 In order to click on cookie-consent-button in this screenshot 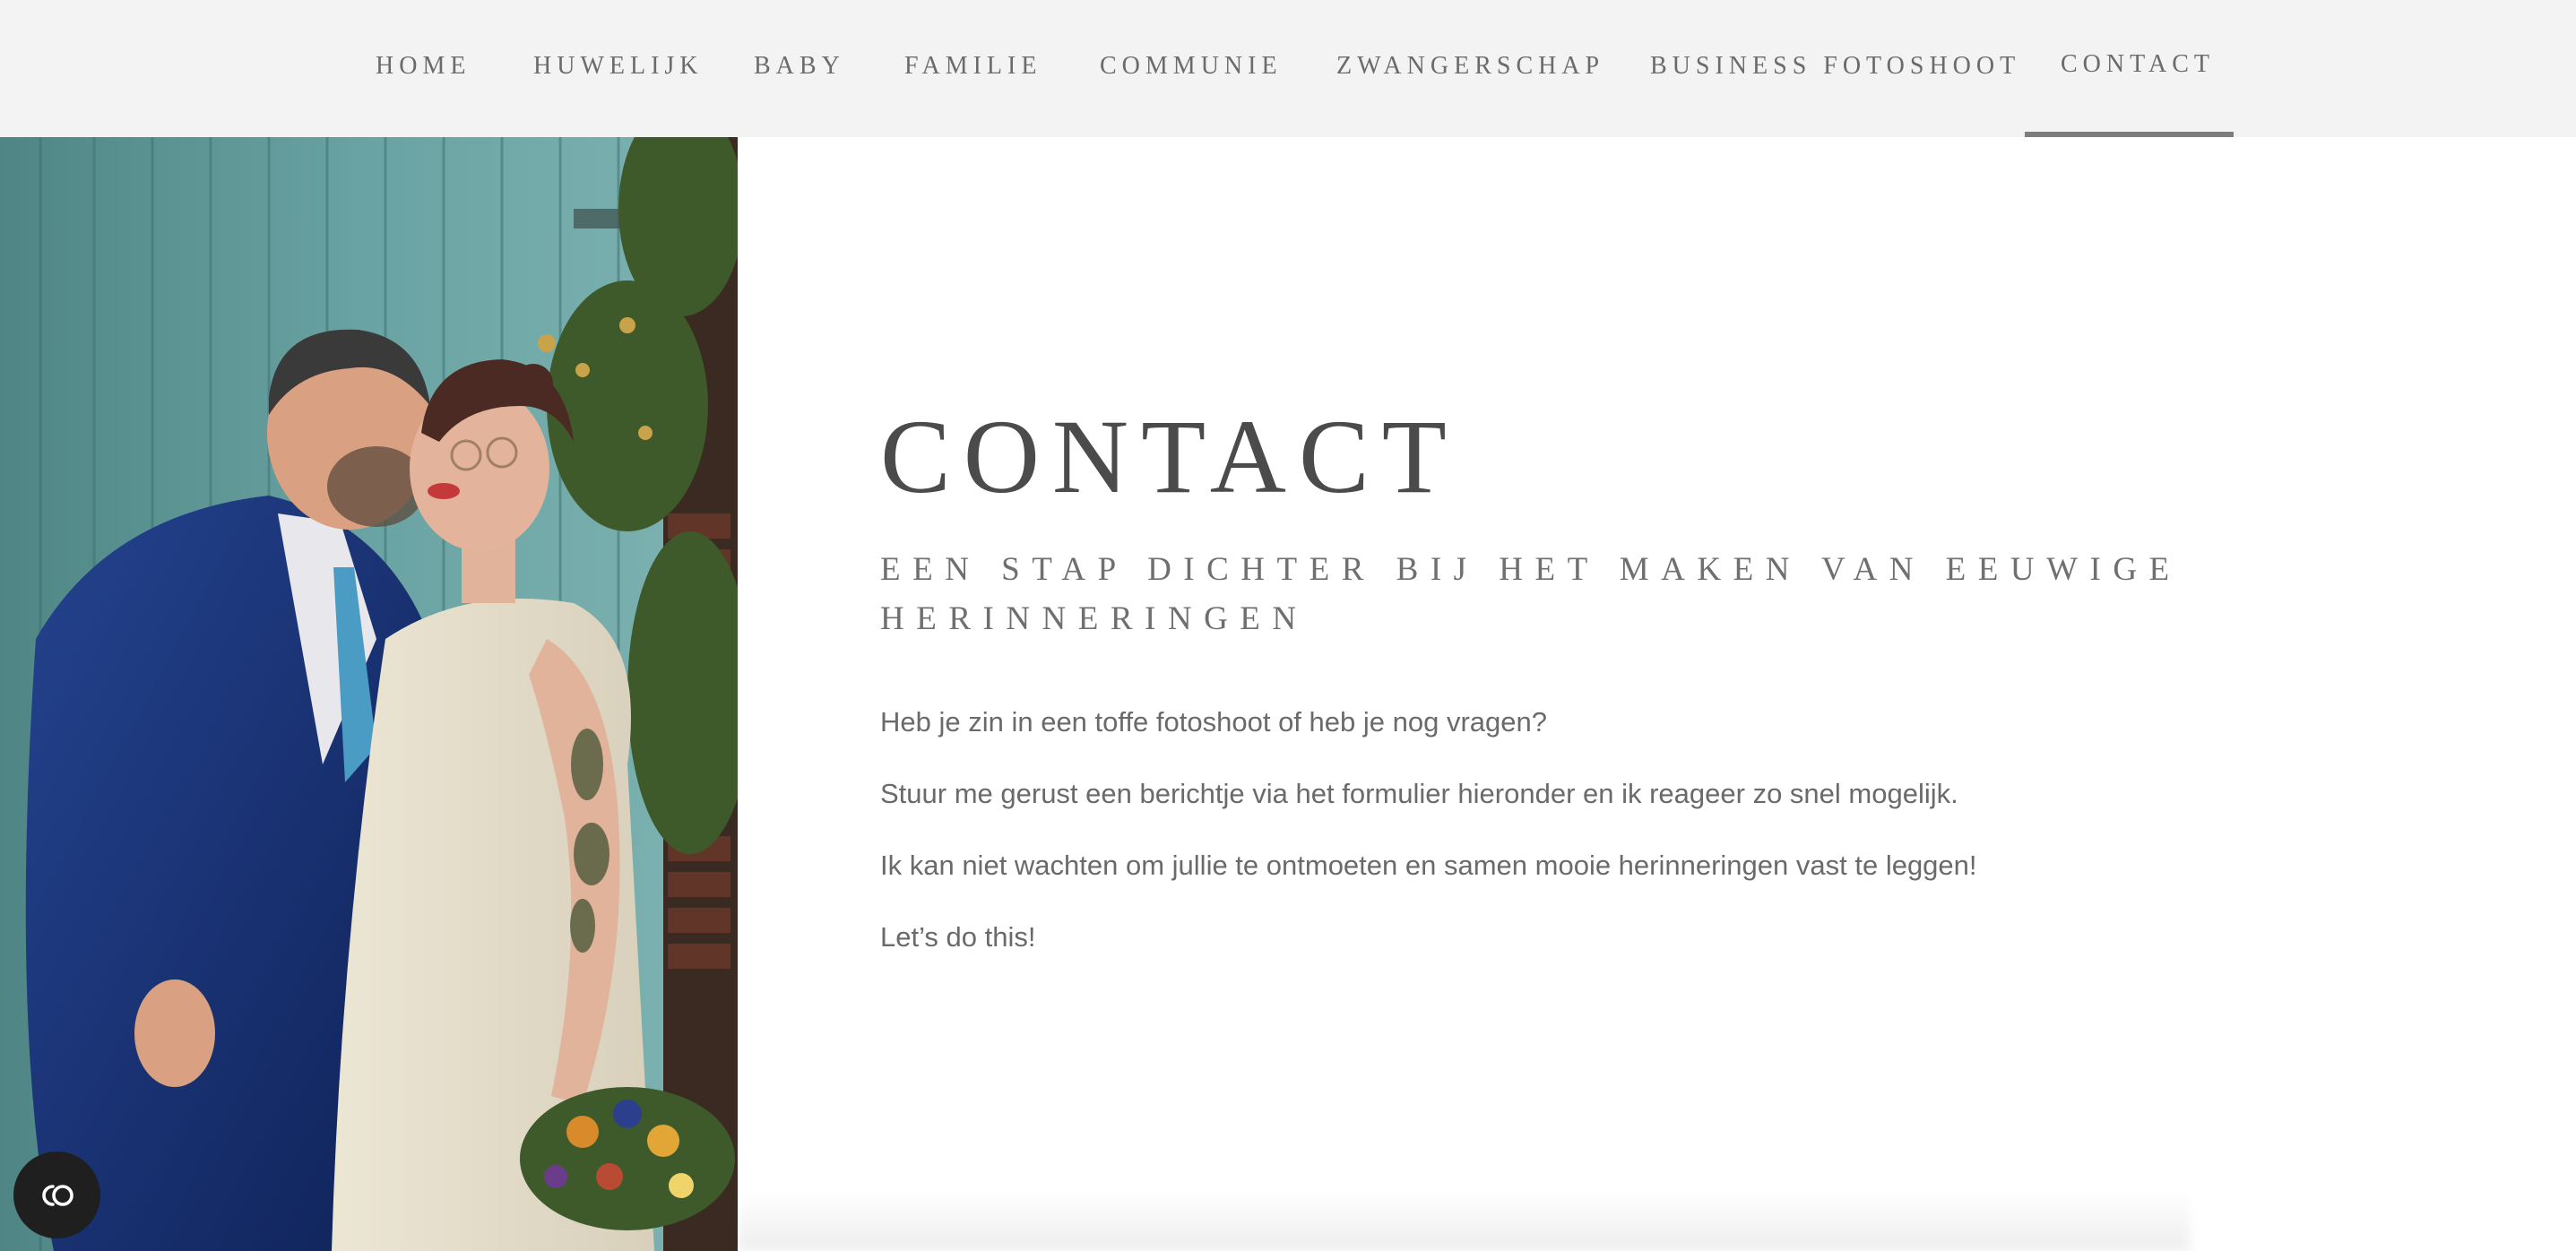, I will do `click(56, 1195)`.